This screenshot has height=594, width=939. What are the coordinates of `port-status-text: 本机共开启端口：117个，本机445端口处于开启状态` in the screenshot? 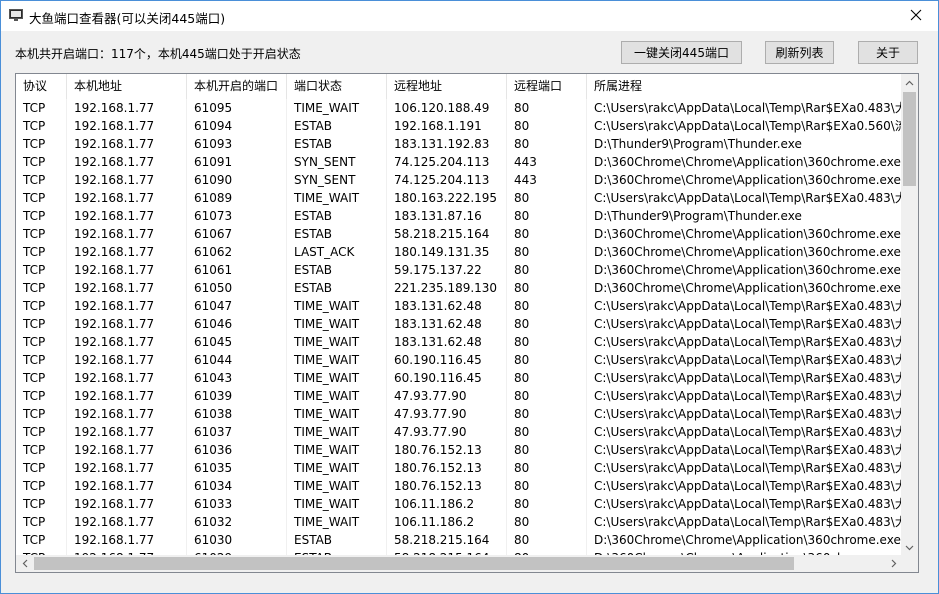 It's located at (158, 54).